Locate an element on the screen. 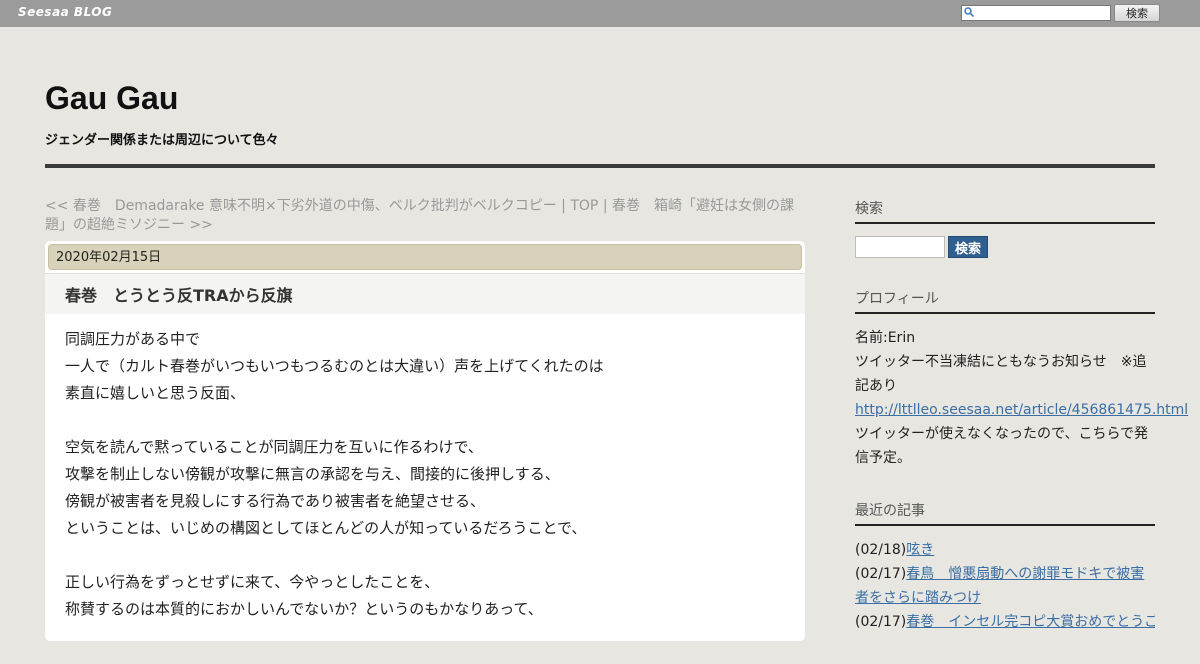 The height and width of the screenshot is (664, 1200). top-link: TOP is located at coordinates (584, 206).